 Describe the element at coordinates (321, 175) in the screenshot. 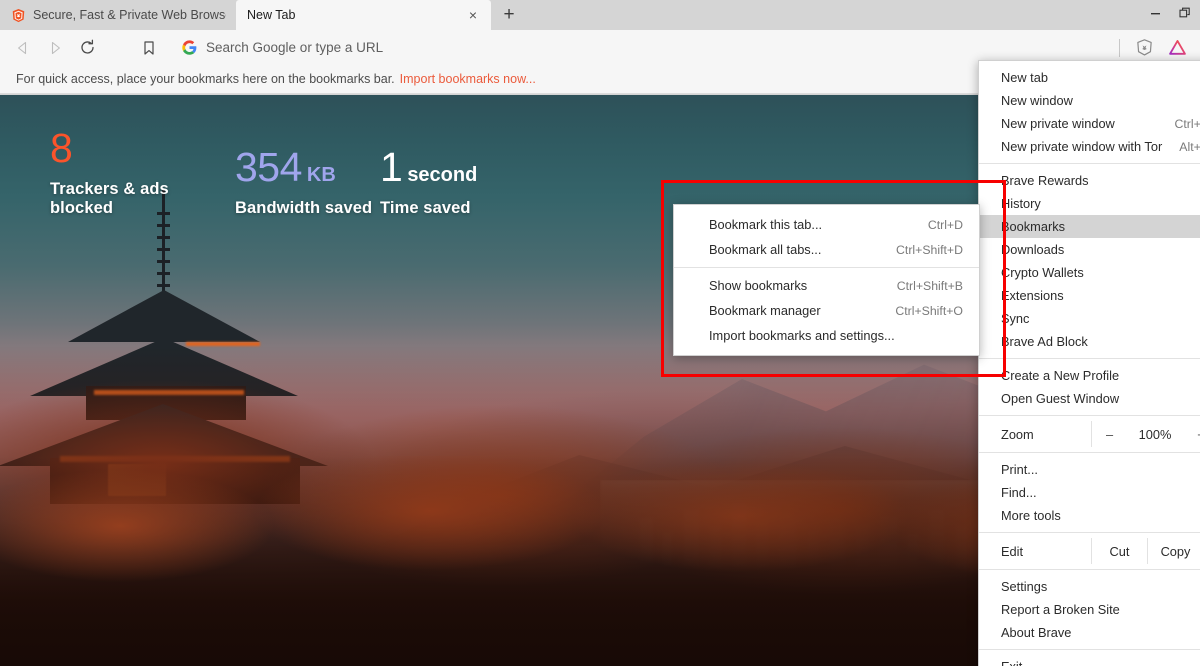

I see `stat-unit: KB` at that location.